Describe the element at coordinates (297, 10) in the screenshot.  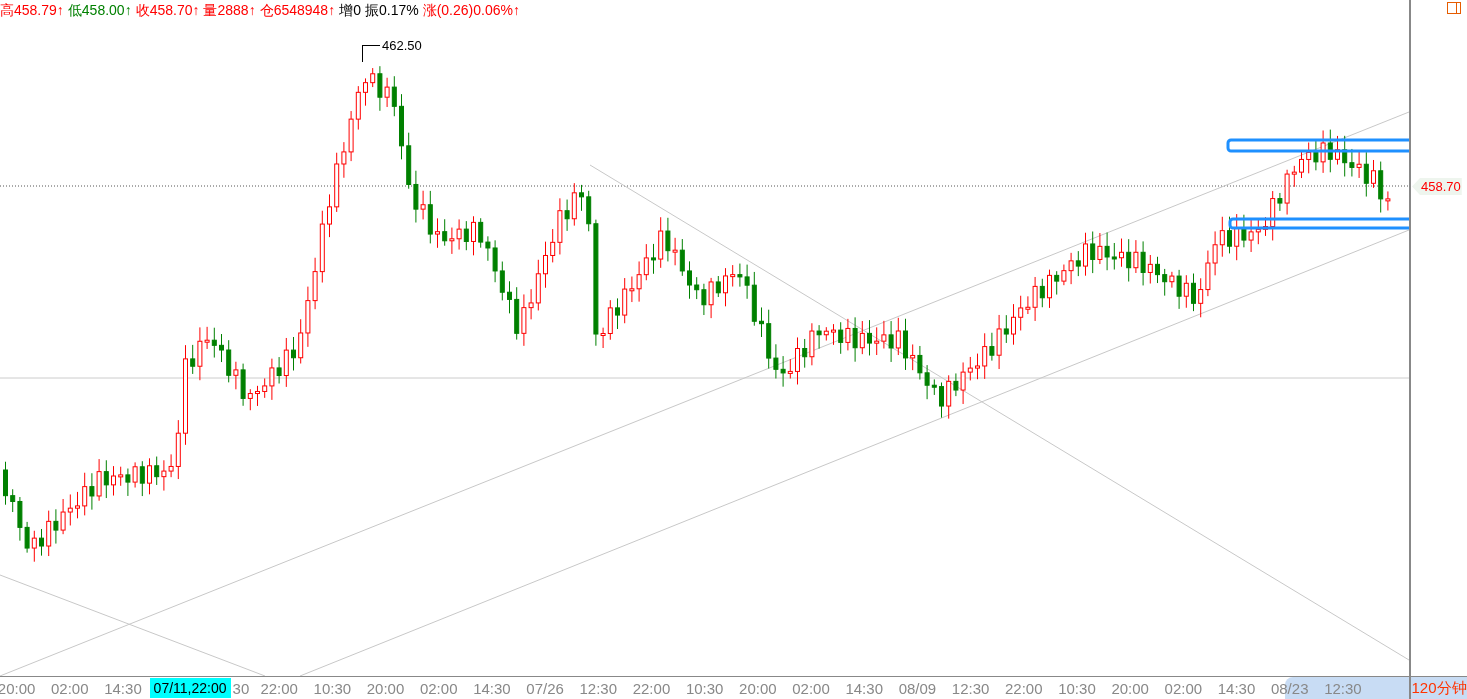
I see `quote-value: 仓6548948↑` at that location.